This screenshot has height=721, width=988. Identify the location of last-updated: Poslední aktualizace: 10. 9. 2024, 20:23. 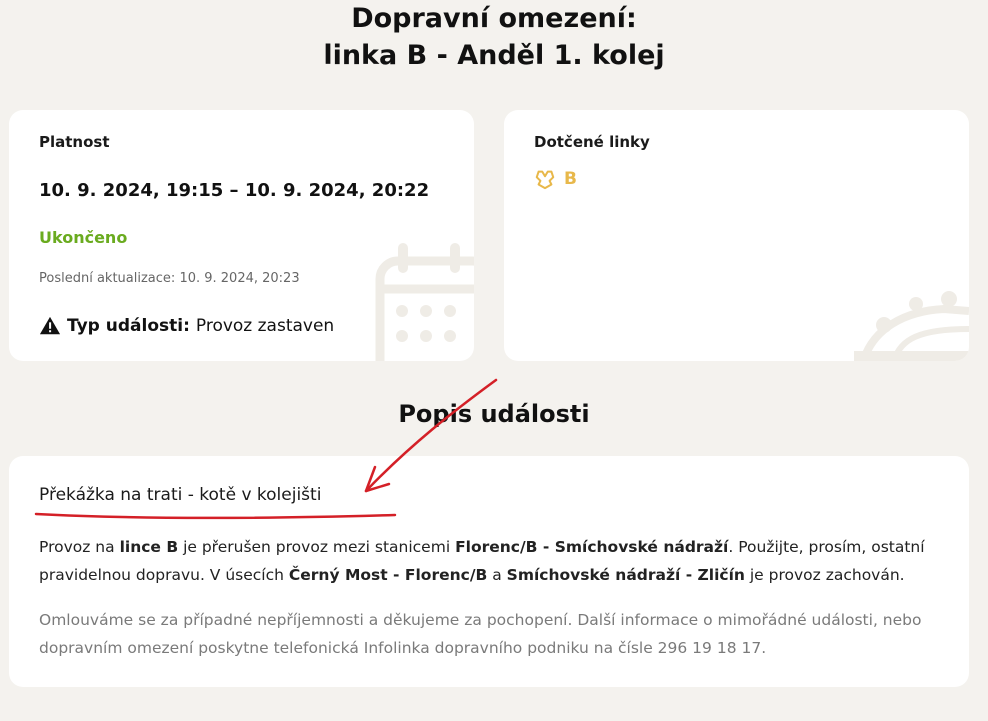
(169, 278).